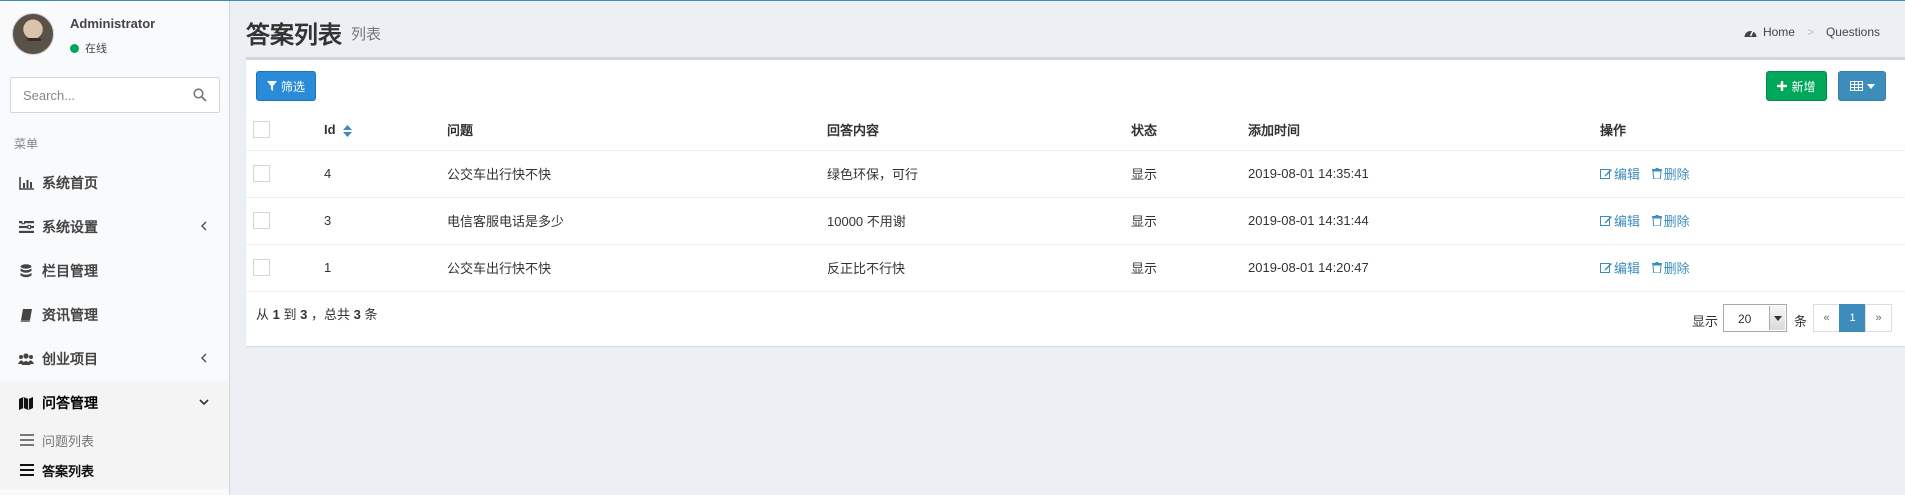 The height and width of the screenshot is (495, 1905). Describe the element at coordinates (114, 403) in the screenshot. I see `sidebar-item-qa: 问答管理` at that location.